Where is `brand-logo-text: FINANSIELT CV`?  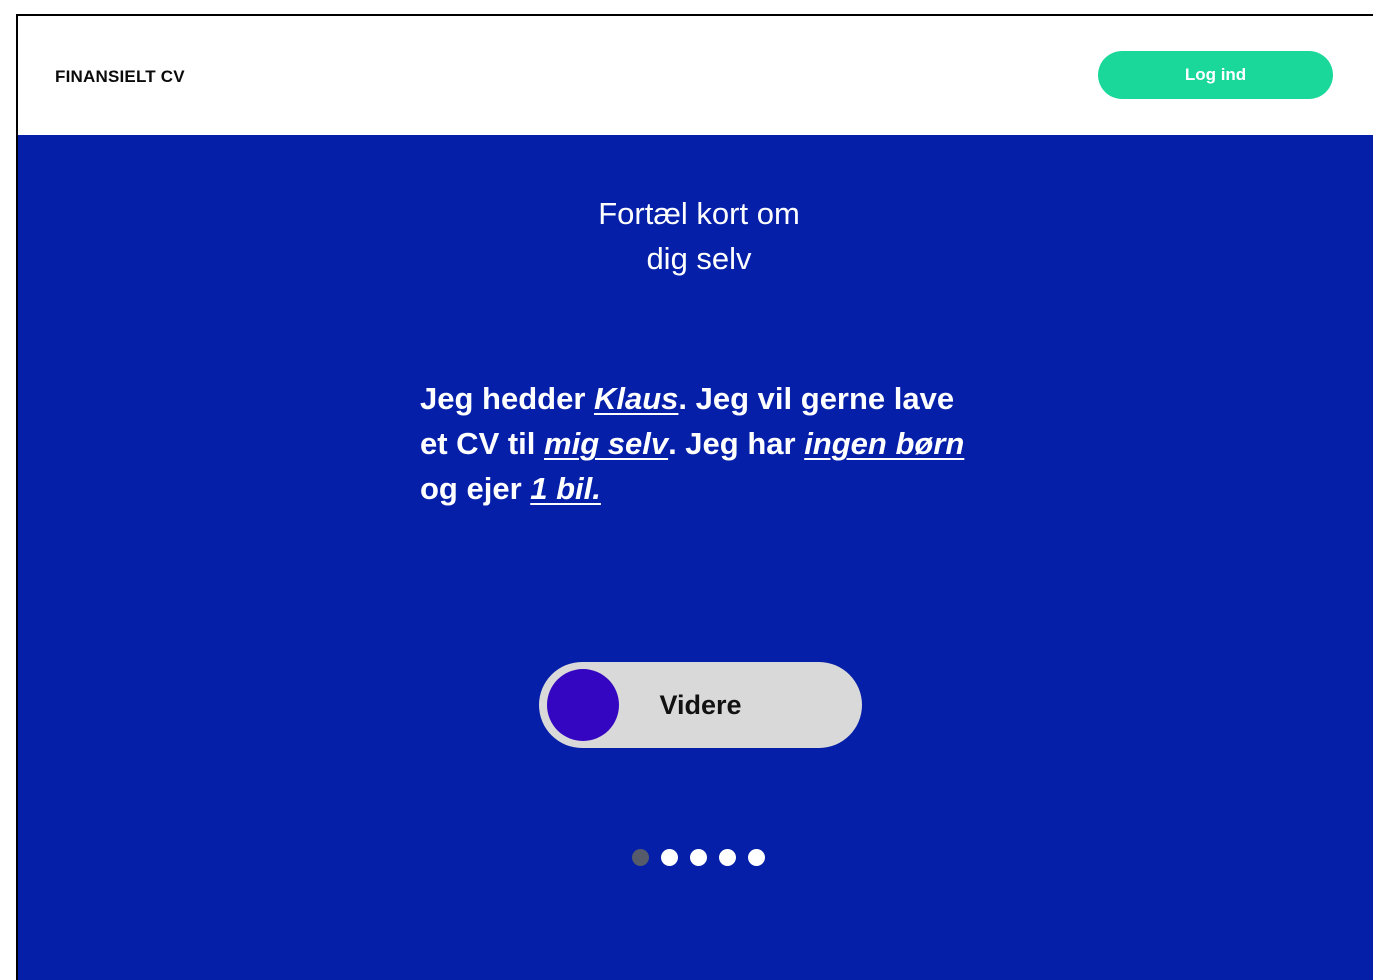 brand-logo-text: FINANSIELT CV is located at coordinates (120, 76).